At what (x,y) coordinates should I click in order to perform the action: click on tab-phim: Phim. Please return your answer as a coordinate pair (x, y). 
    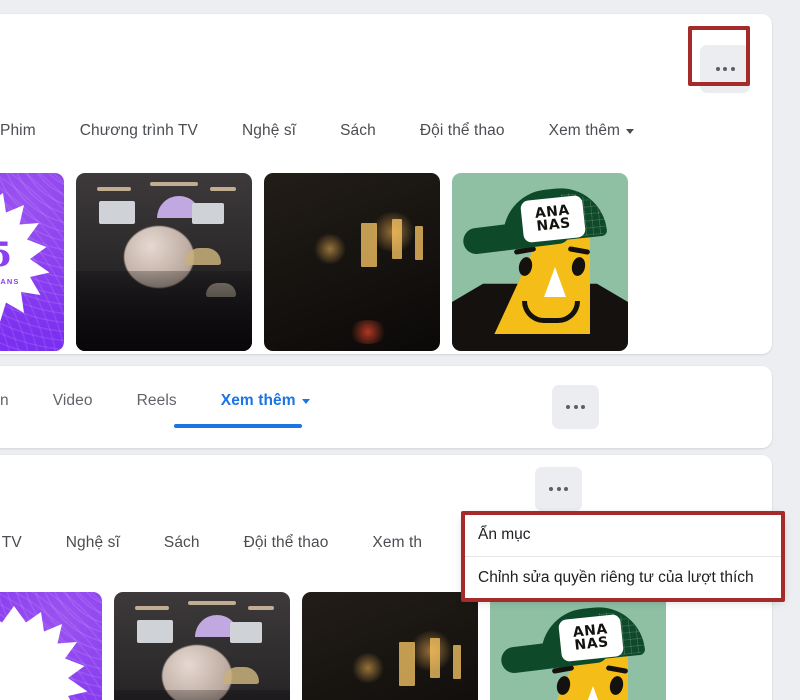
    Looking at the image, I should click on (18, 131).